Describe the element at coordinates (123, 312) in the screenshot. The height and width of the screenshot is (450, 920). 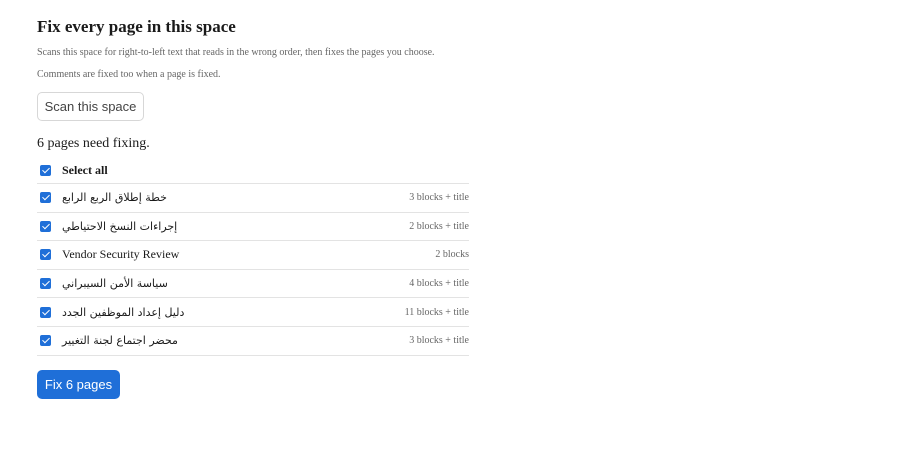
I see `page-title-label: دليل إعداد الموظفين الجدد` at that location.